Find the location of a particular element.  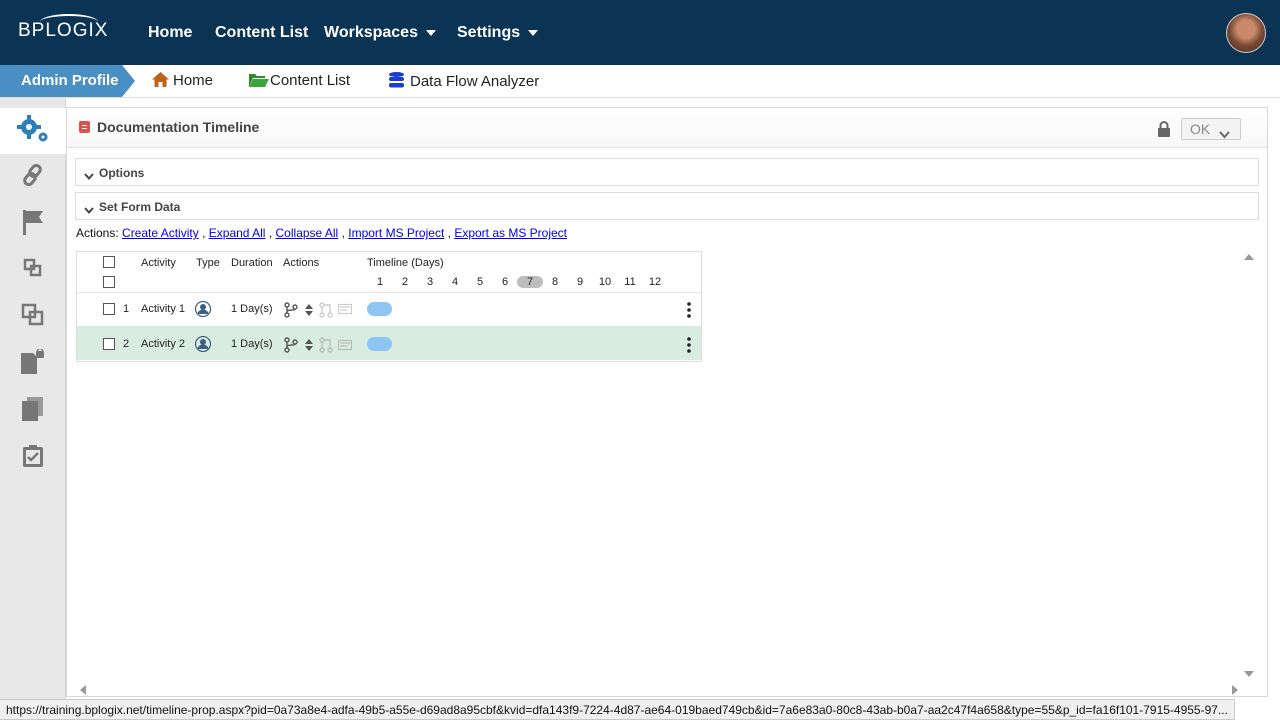

scroll-down-arrow is located at coordinates (1249, 674).